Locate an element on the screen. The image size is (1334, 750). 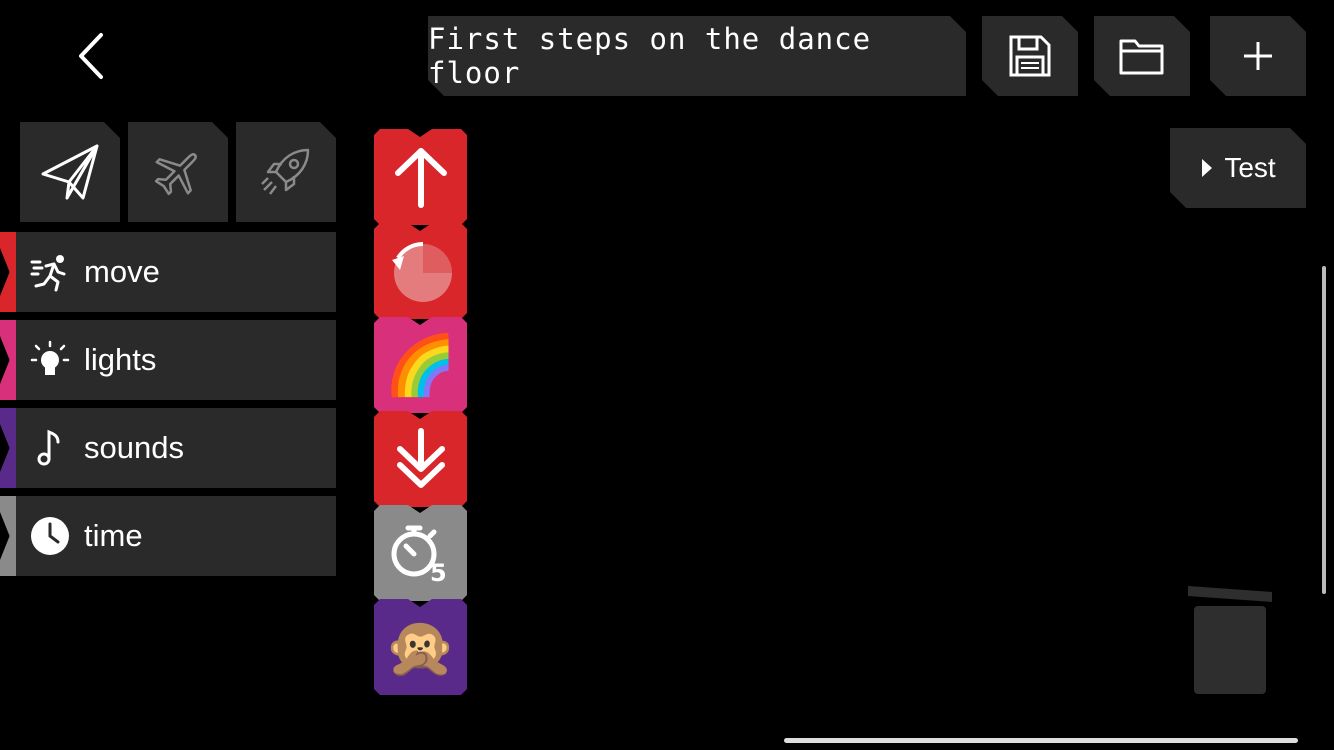
back-button is located at coordinates (90, 56).